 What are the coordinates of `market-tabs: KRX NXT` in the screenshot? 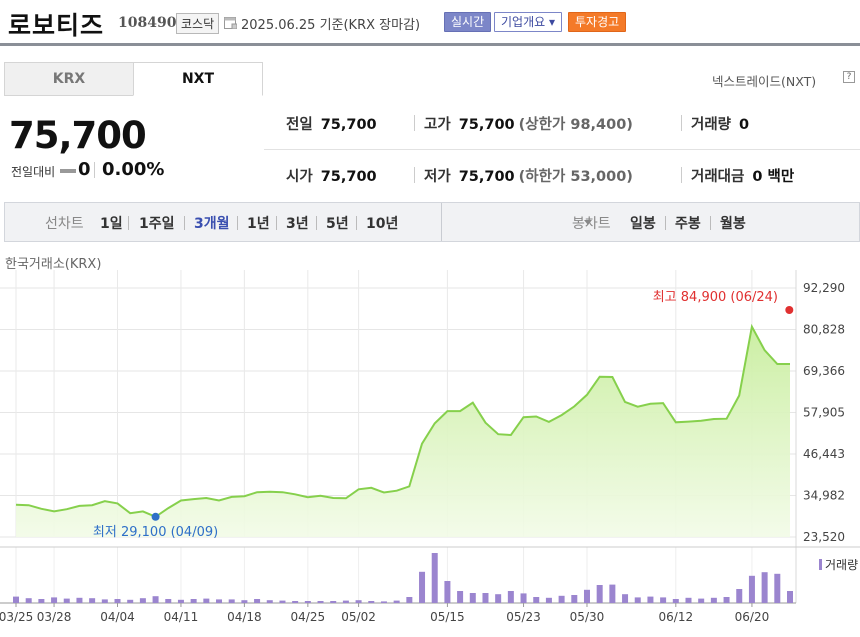 It's located at (133, 79).